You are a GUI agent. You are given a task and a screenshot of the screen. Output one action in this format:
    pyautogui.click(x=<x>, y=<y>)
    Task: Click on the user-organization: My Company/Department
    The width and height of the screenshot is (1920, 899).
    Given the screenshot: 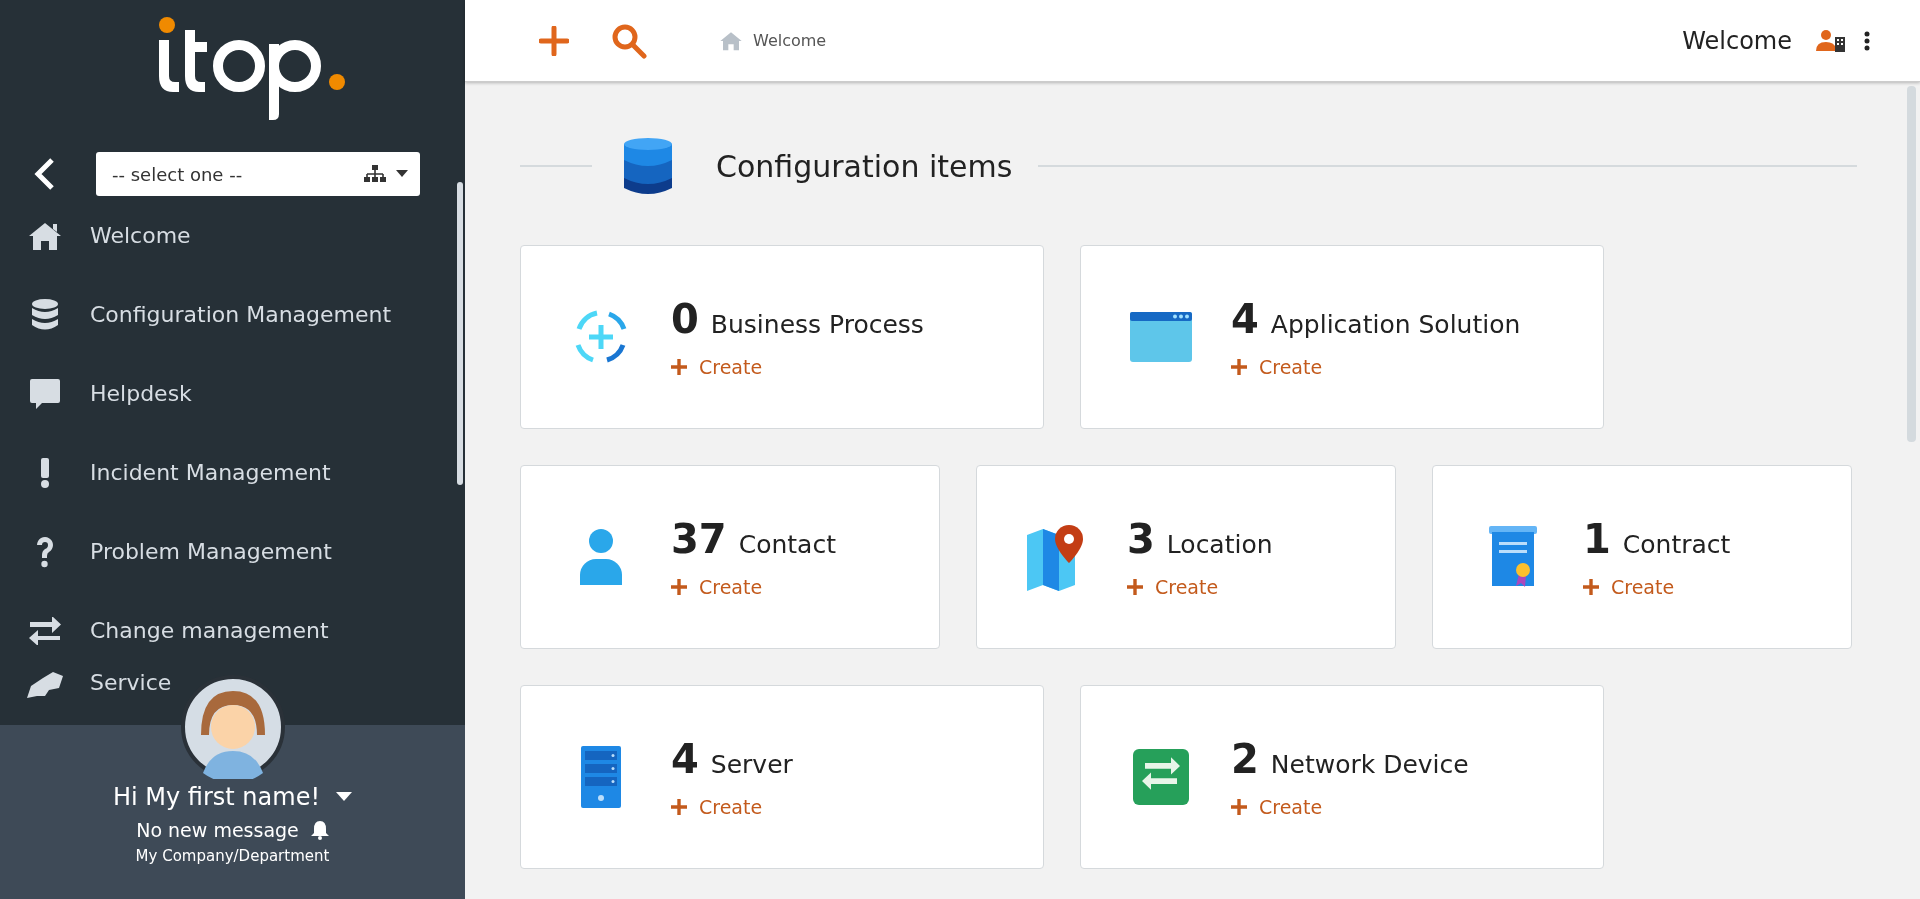 What is the action you would take?
    pyautogui.click(x=232, y=856)
    